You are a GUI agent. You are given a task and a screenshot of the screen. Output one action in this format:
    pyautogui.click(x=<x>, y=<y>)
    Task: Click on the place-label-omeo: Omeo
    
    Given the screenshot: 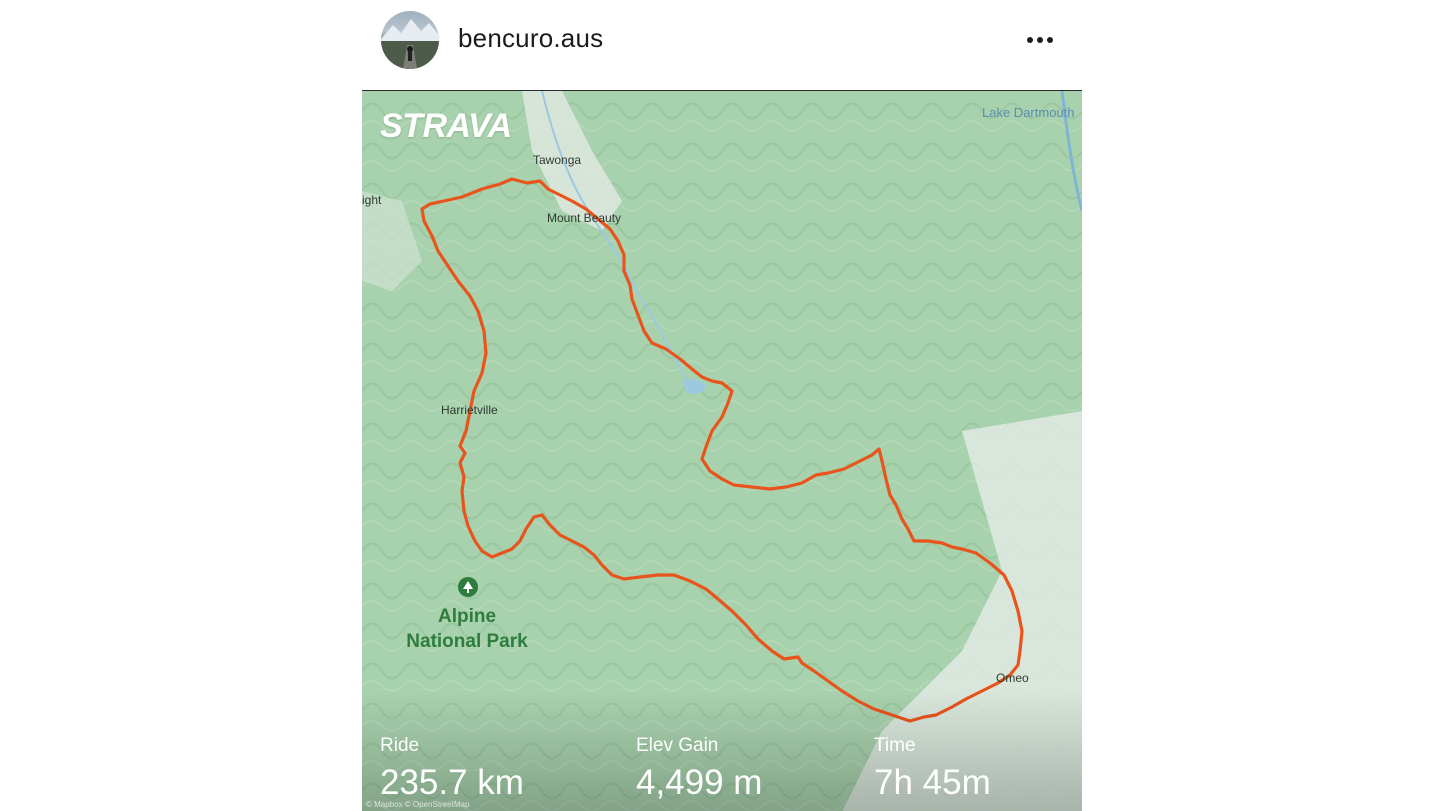 What is the action you would take?
    pyautogui.click(x=1012, y=678)
    